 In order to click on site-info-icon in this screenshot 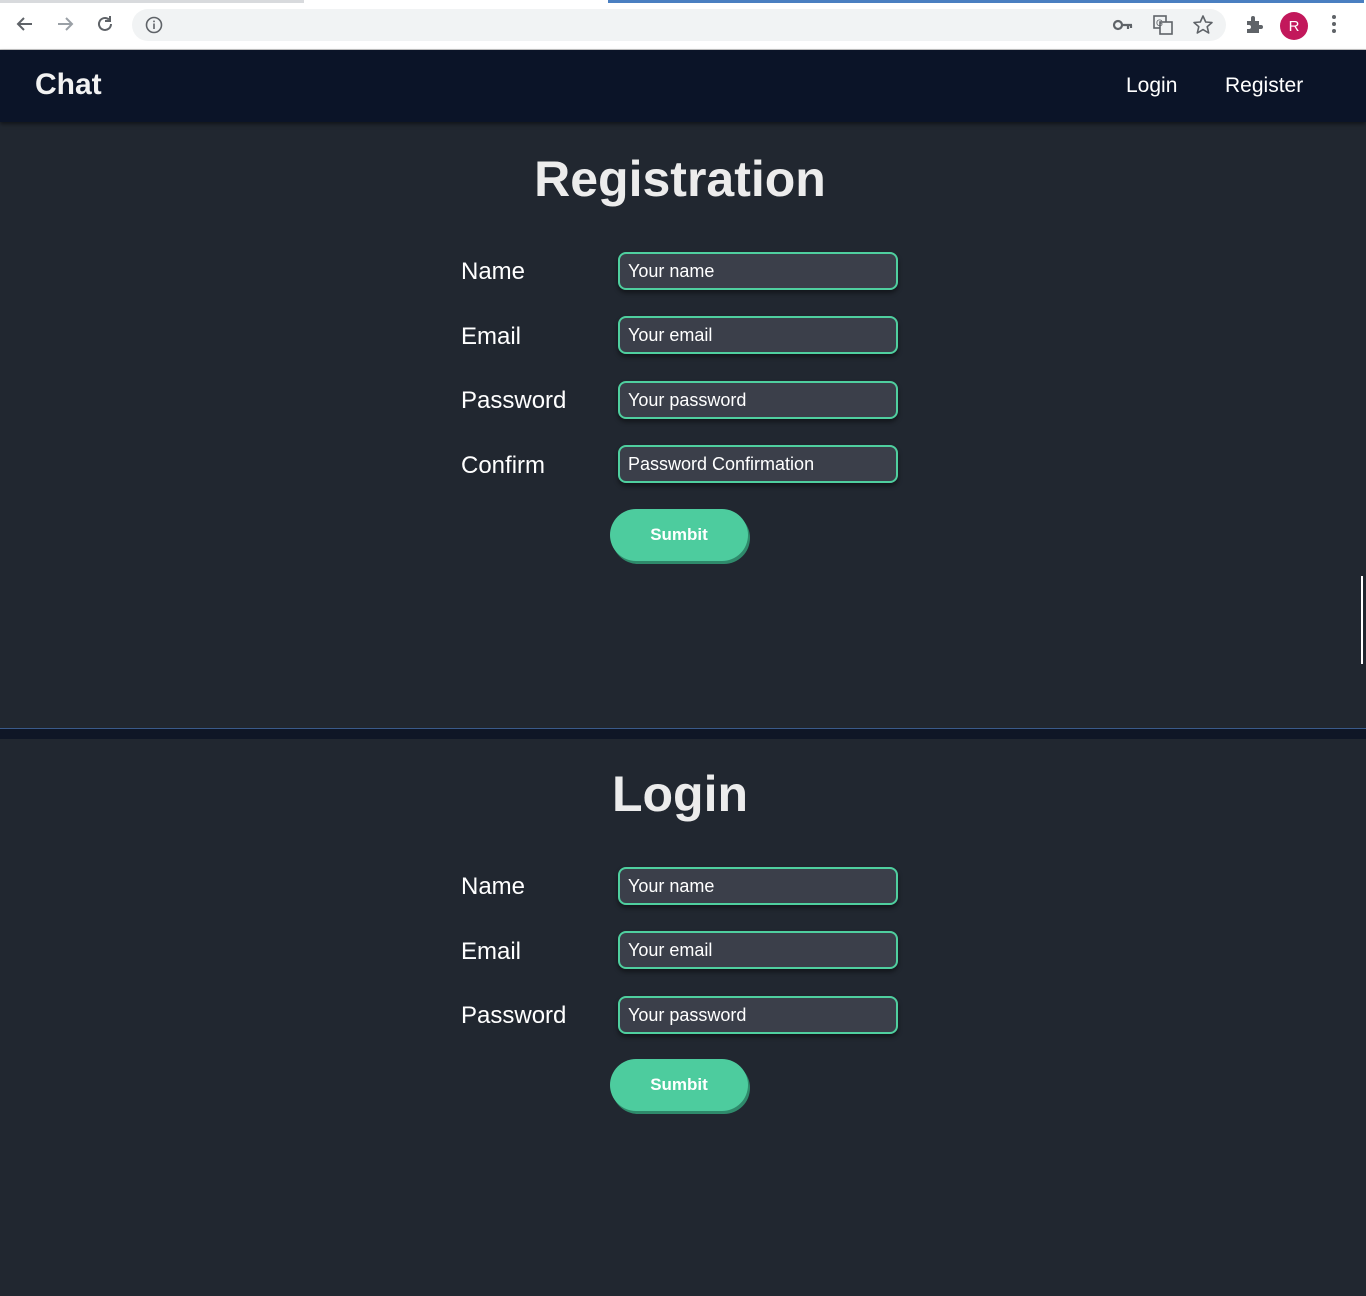, I will do `click(154, 27)`.